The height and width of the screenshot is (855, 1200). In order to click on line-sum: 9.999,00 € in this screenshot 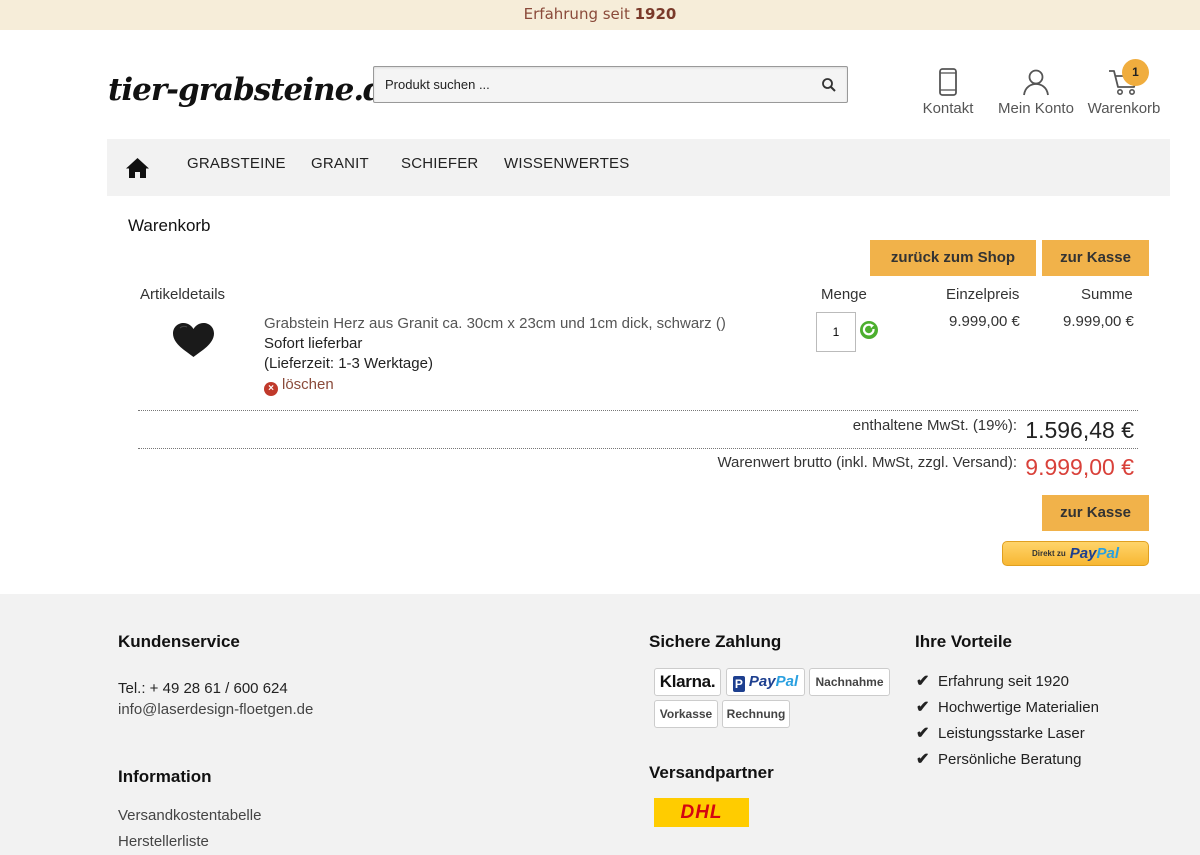, I will do `click(1098, 321)`.